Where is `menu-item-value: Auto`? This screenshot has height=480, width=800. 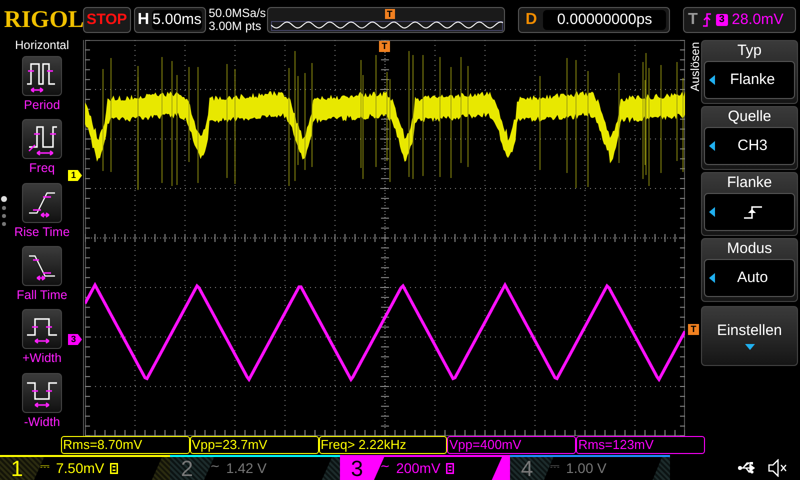 menu-item-value: Auto is located at coordinates (752, 278).